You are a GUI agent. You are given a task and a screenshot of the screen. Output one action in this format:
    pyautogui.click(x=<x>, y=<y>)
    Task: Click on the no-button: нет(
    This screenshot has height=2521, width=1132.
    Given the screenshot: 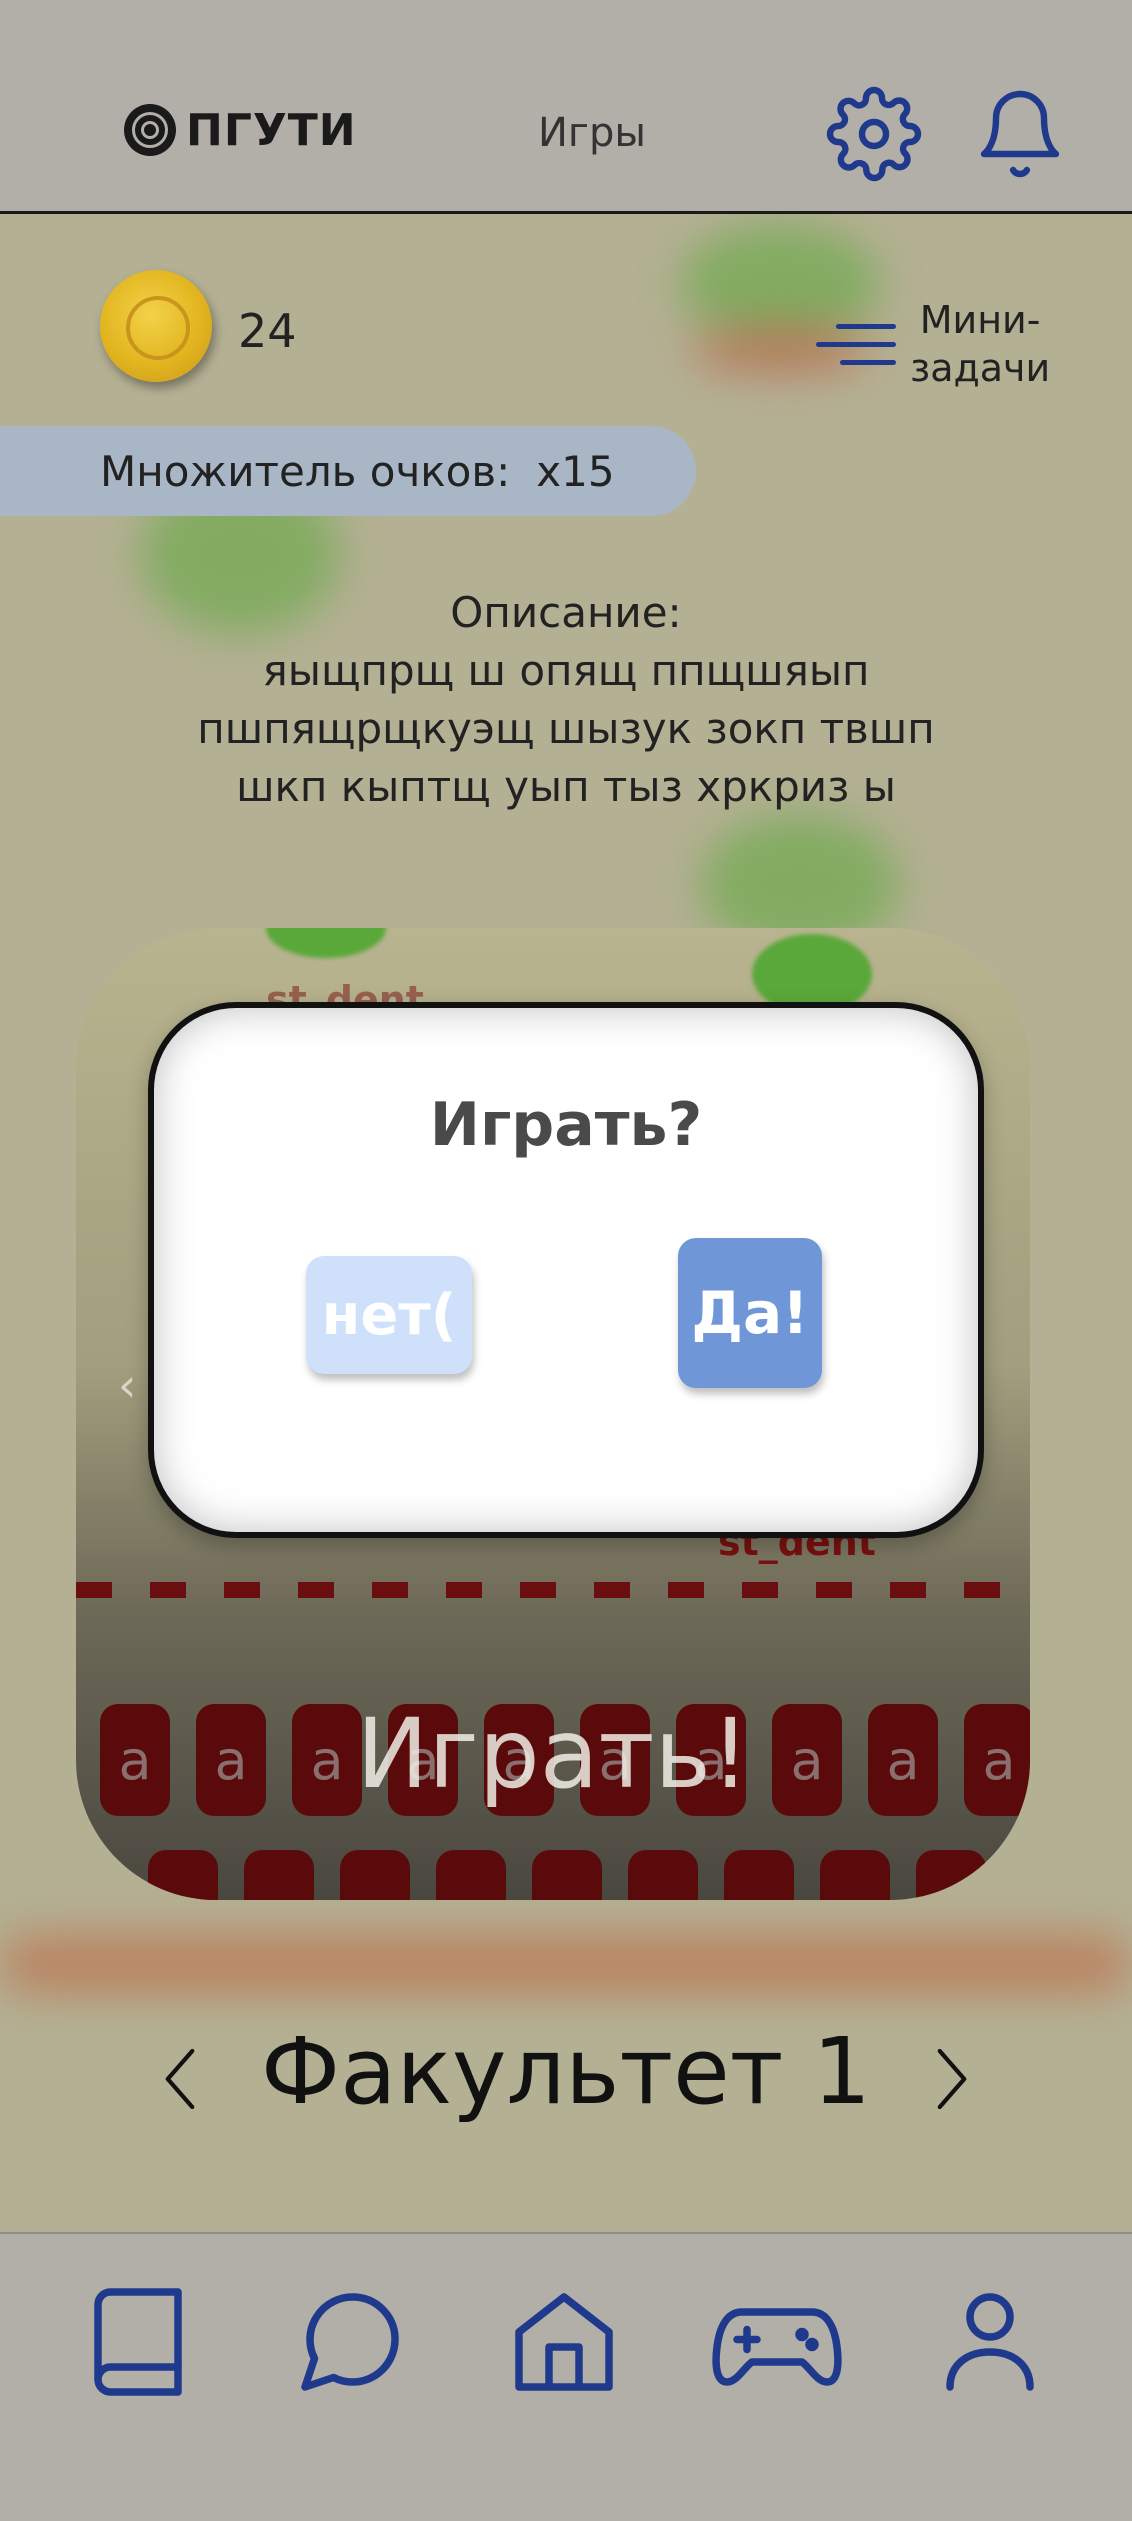 What is the action you would take?
    pyautogui.click(x=389, y=1315)
    